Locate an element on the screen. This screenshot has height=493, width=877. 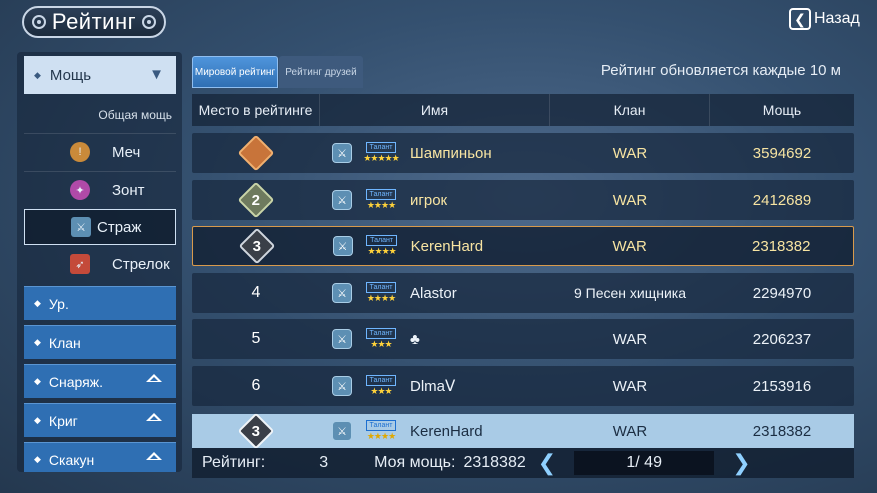
chevron-down-icon: ▼ is located at coordinates (156, 74).